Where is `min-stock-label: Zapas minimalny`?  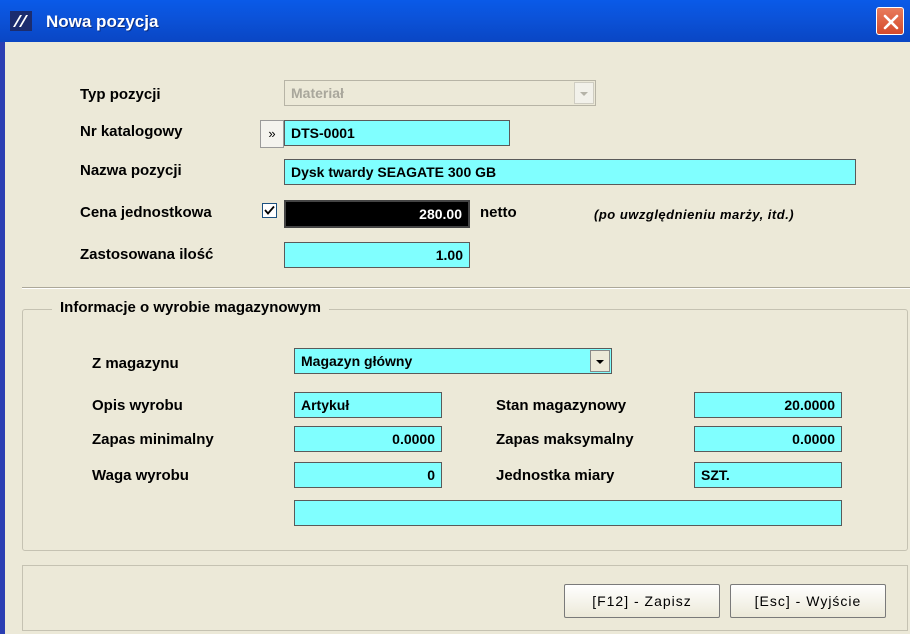 min-stock-label: Zapas minimalny is located at coordinates (153, 439).